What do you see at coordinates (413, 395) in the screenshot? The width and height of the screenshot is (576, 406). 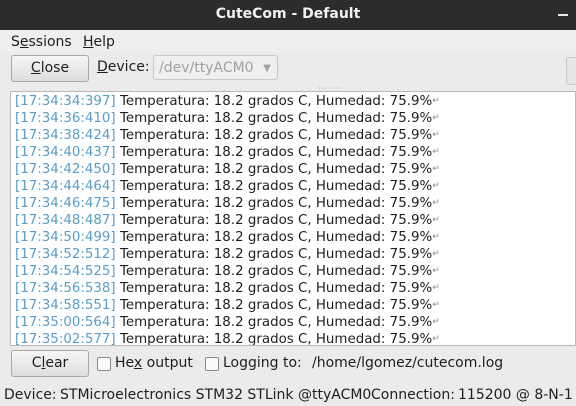 I see `status-connection-label: Connection:` at bounding box center [413, 395].